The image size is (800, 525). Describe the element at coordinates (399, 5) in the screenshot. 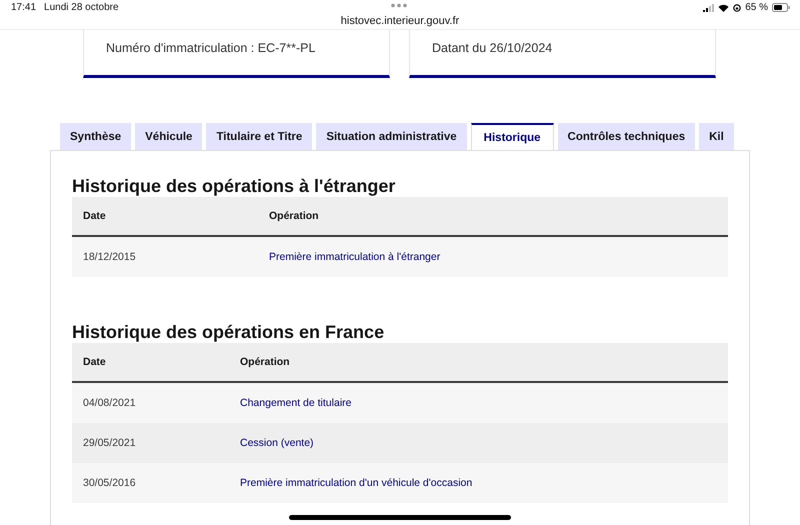

I see `more-icon` at that location.